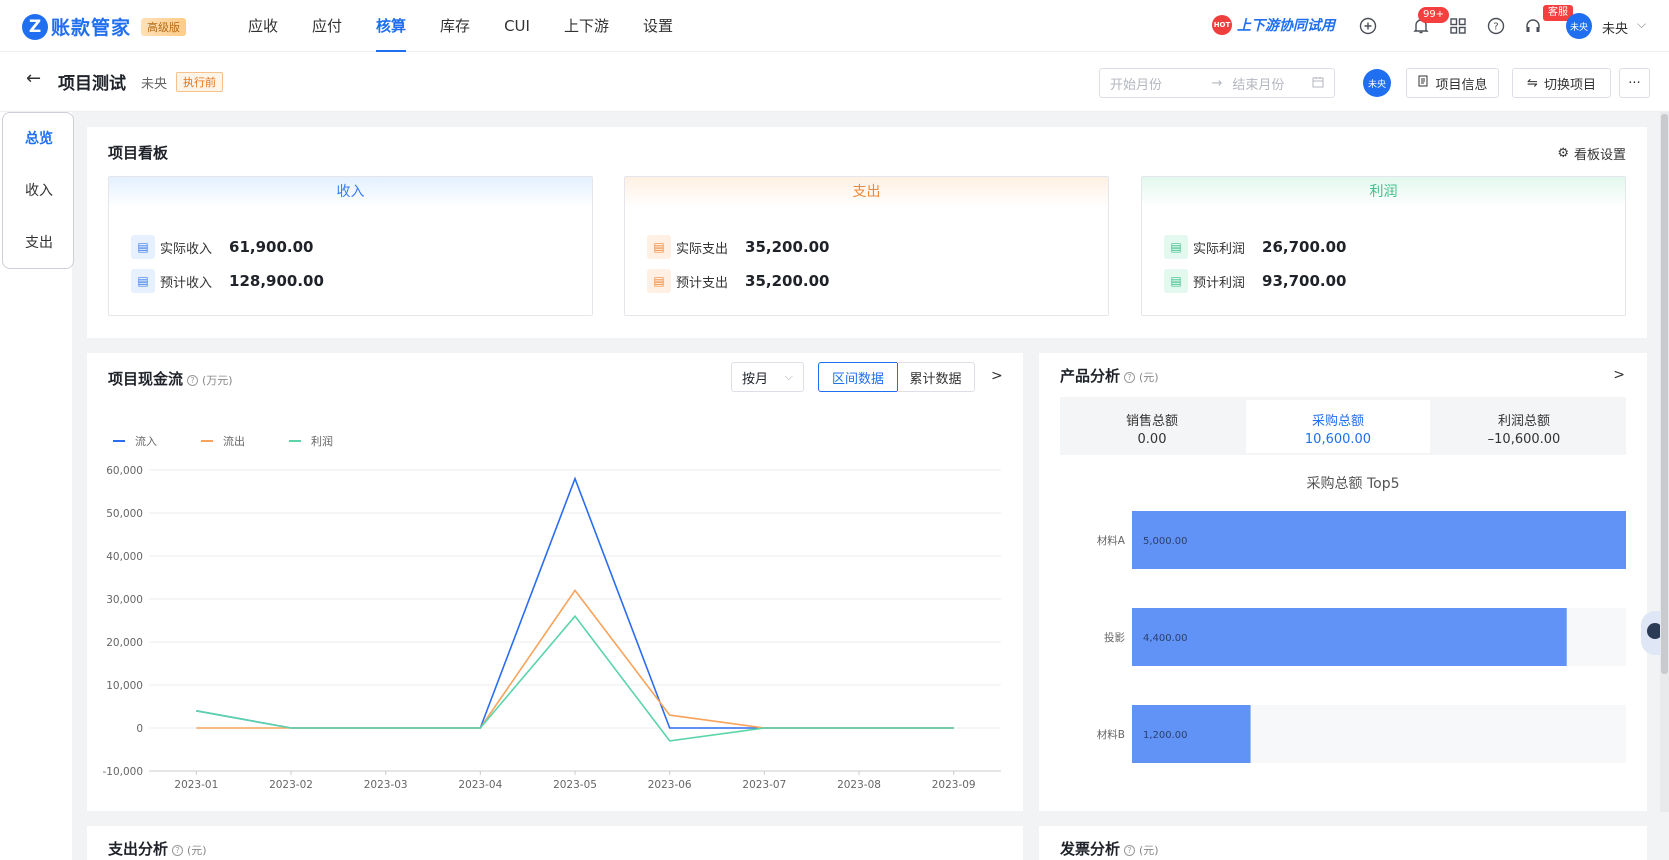 Image resolution: width=1669 pixels, height=860 pixels. What do you see at coordinates (477, 26) in the screenshot?
I see `main-menu: 应收 应付 核算 库存 CUI 上下游 设置` at bounding box center [477, 26].